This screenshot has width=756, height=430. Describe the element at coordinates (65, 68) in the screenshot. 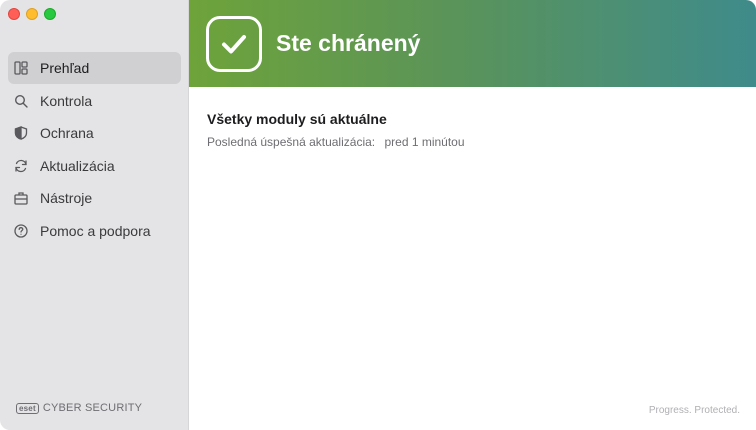

I see `sidebar-item-label: Prehľad` at that location.